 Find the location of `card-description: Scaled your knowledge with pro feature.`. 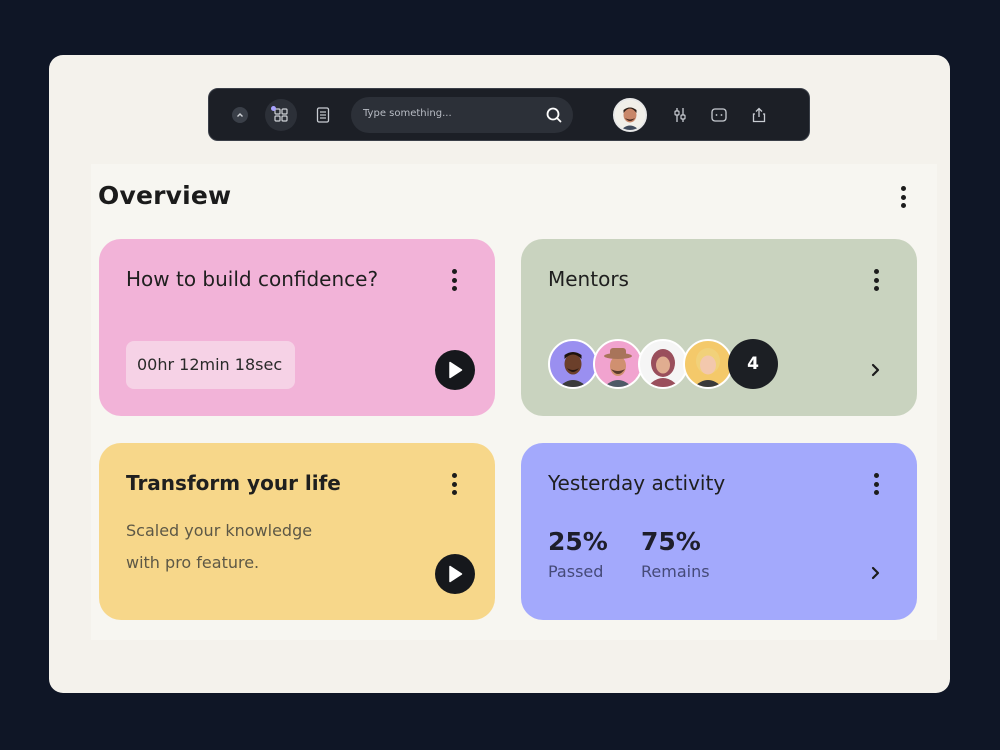

card-description: Scaled your knowledge with pro feature. is located at coordinates (219, 547).